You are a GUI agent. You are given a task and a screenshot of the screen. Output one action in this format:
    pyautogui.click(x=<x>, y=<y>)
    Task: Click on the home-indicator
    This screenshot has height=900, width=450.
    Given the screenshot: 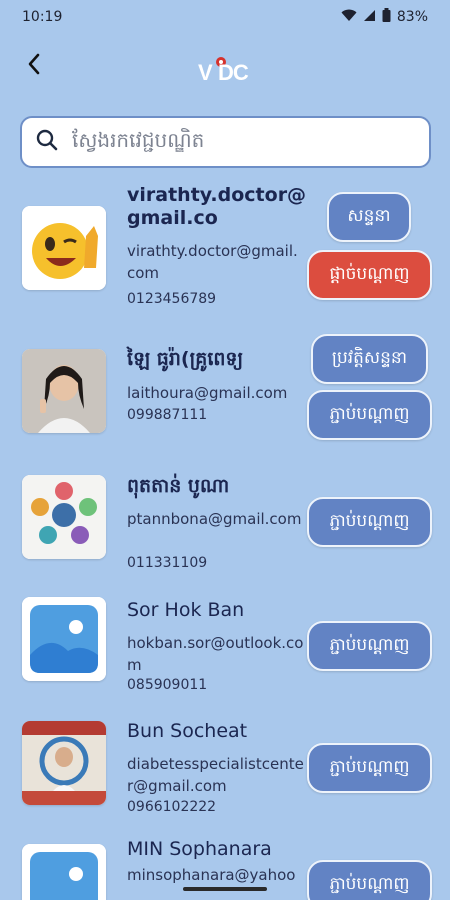 What is the action you would take?
    pyautogui.click(x=225, y=889)
    